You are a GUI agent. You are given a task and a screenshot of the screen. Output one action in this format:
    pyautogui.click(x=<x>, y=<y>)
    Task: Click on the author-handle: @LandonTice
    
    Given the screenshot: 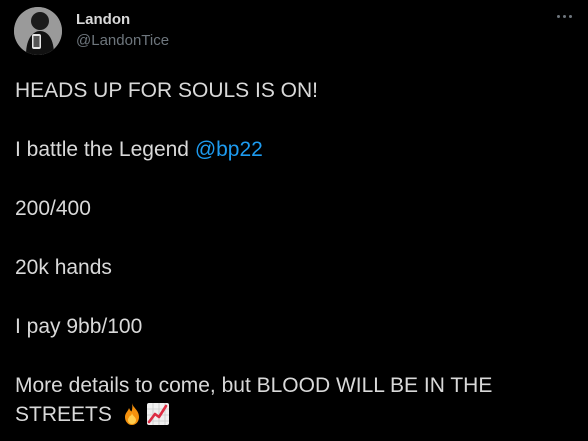 What is the action you would take?
    pyautogui.click(x=122, y=40)
    